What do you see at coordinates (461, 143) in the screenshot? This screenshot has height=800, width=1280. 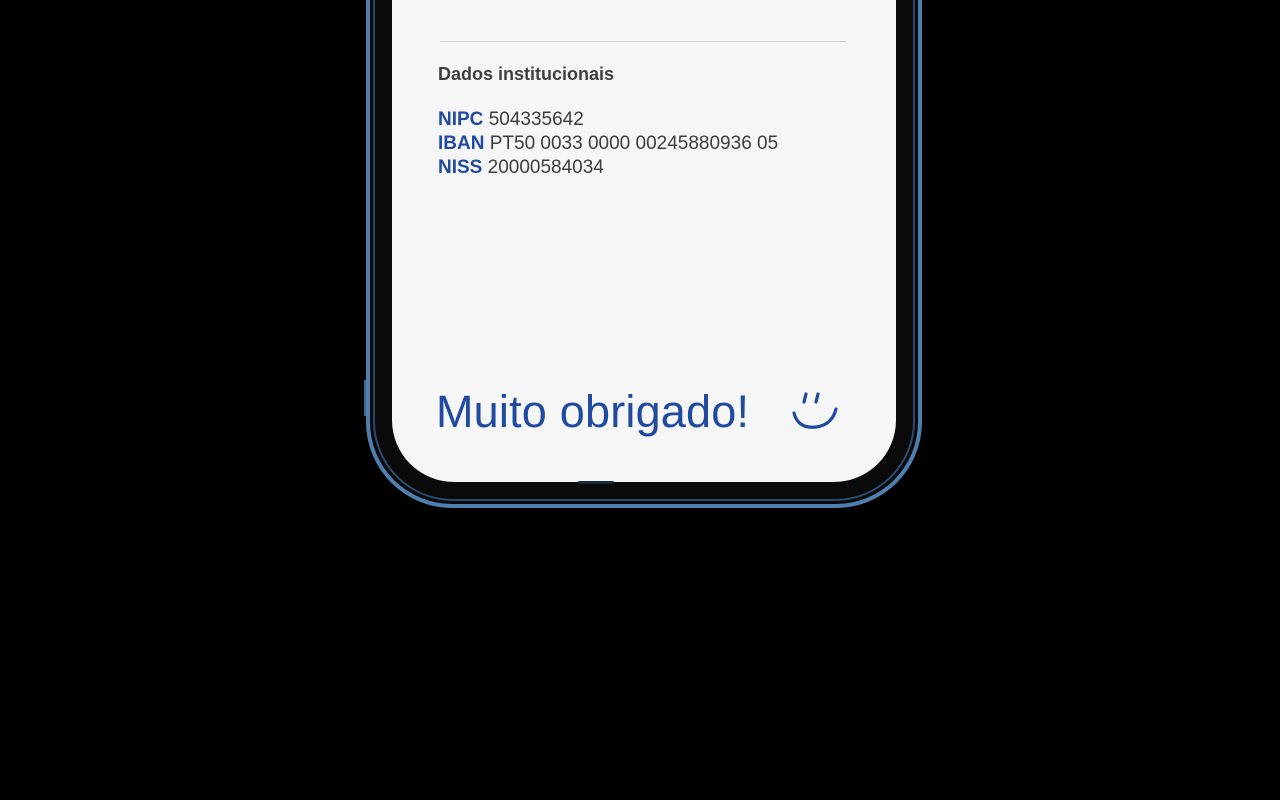 I see `info-label: IBAN` at bounding box center [461, 143].